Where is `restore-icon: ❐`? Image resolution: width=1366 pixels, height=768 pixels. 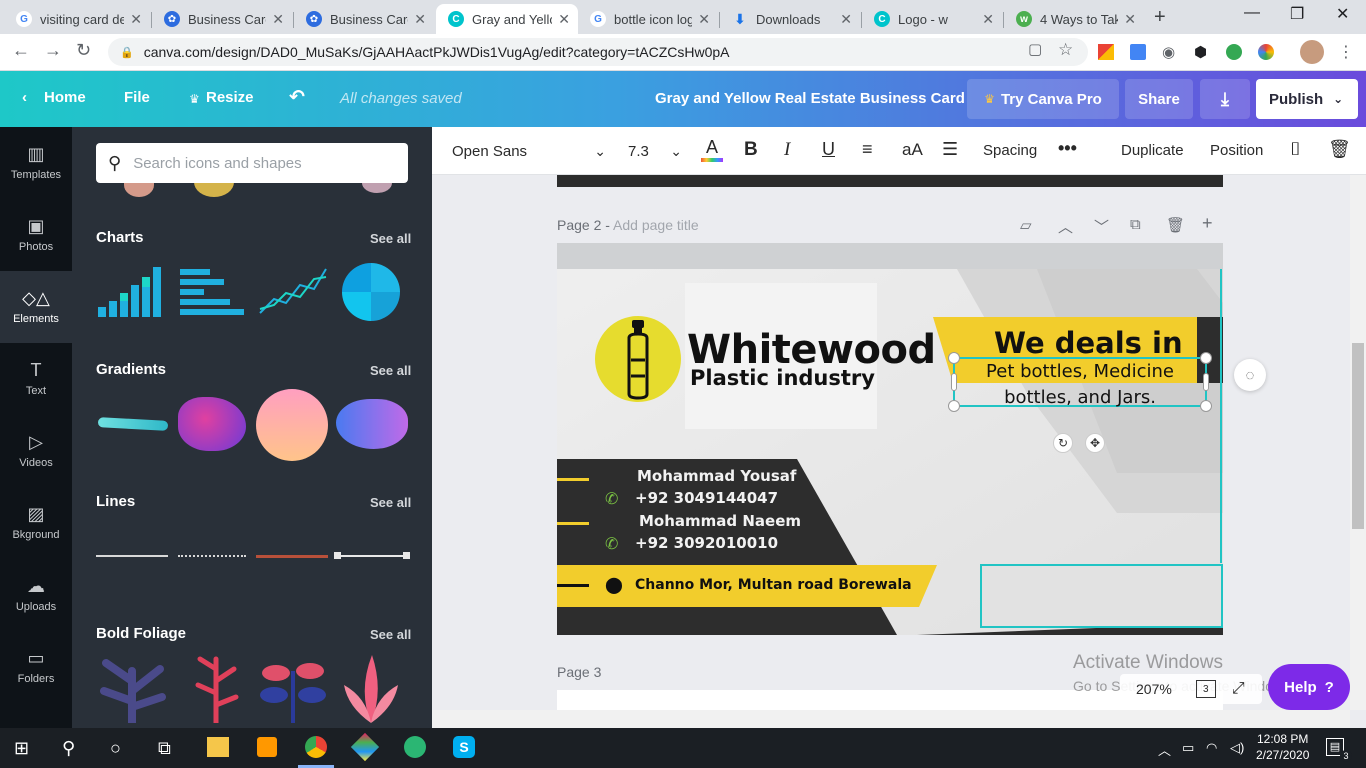
restore-icon: ❐ is located at coordinates (1297, 14).